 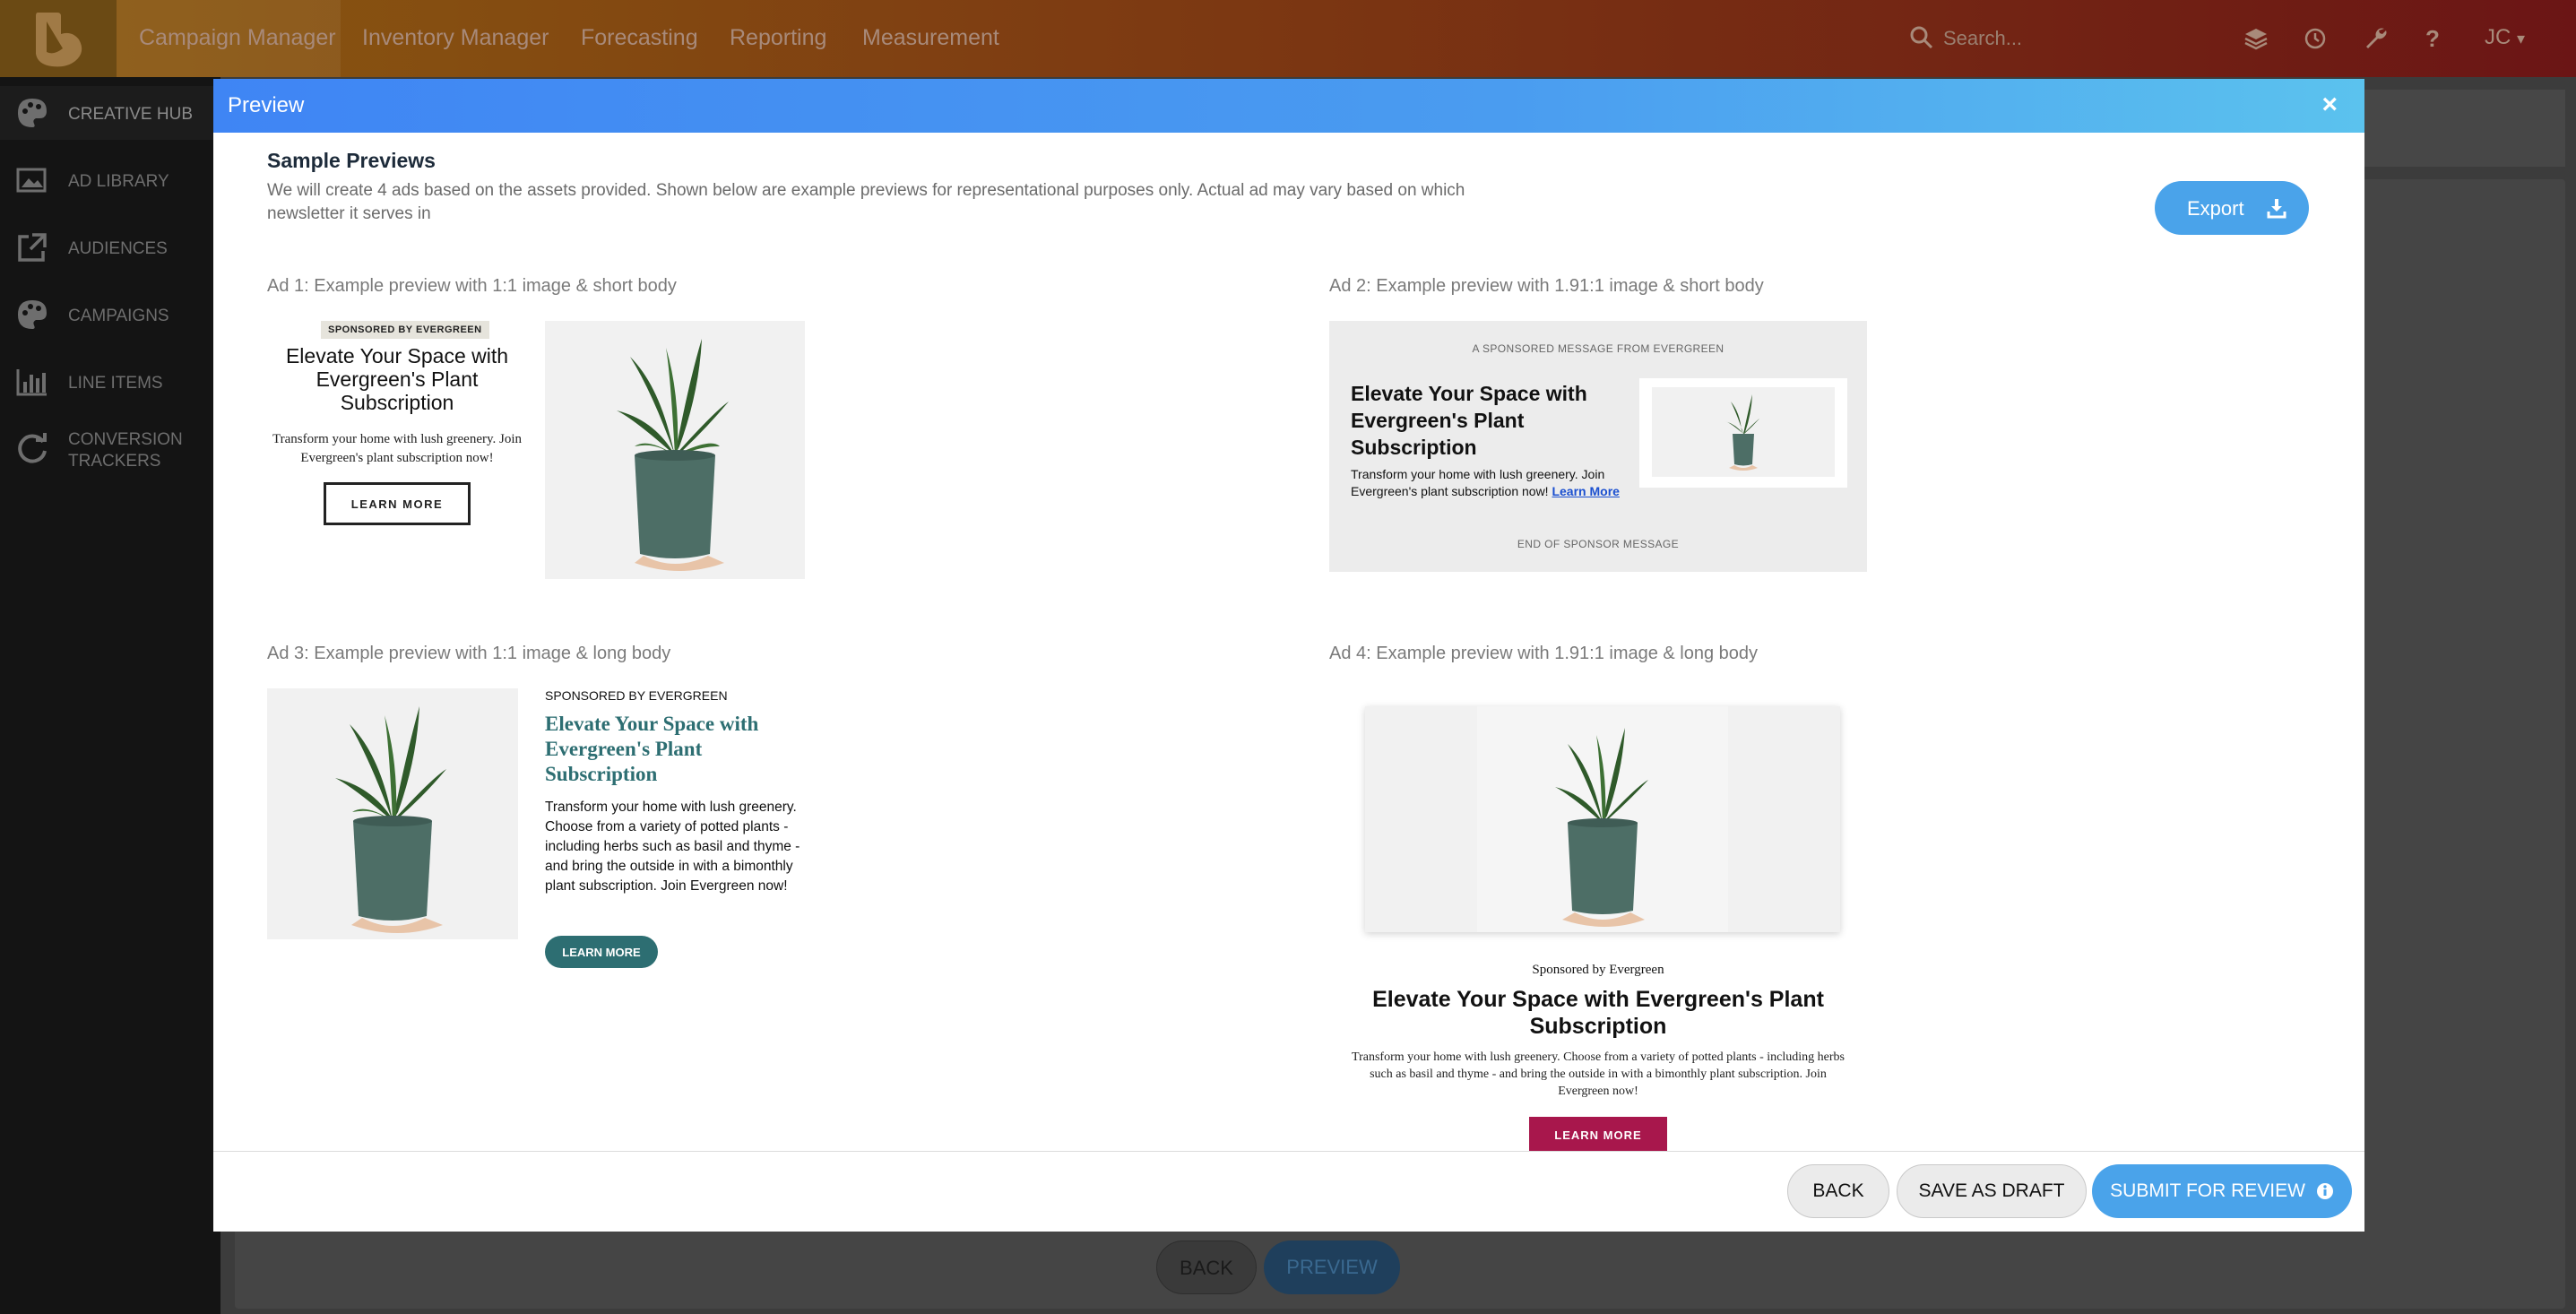 I want to click on ad4-plant-image, so click(x=1602, y=819).